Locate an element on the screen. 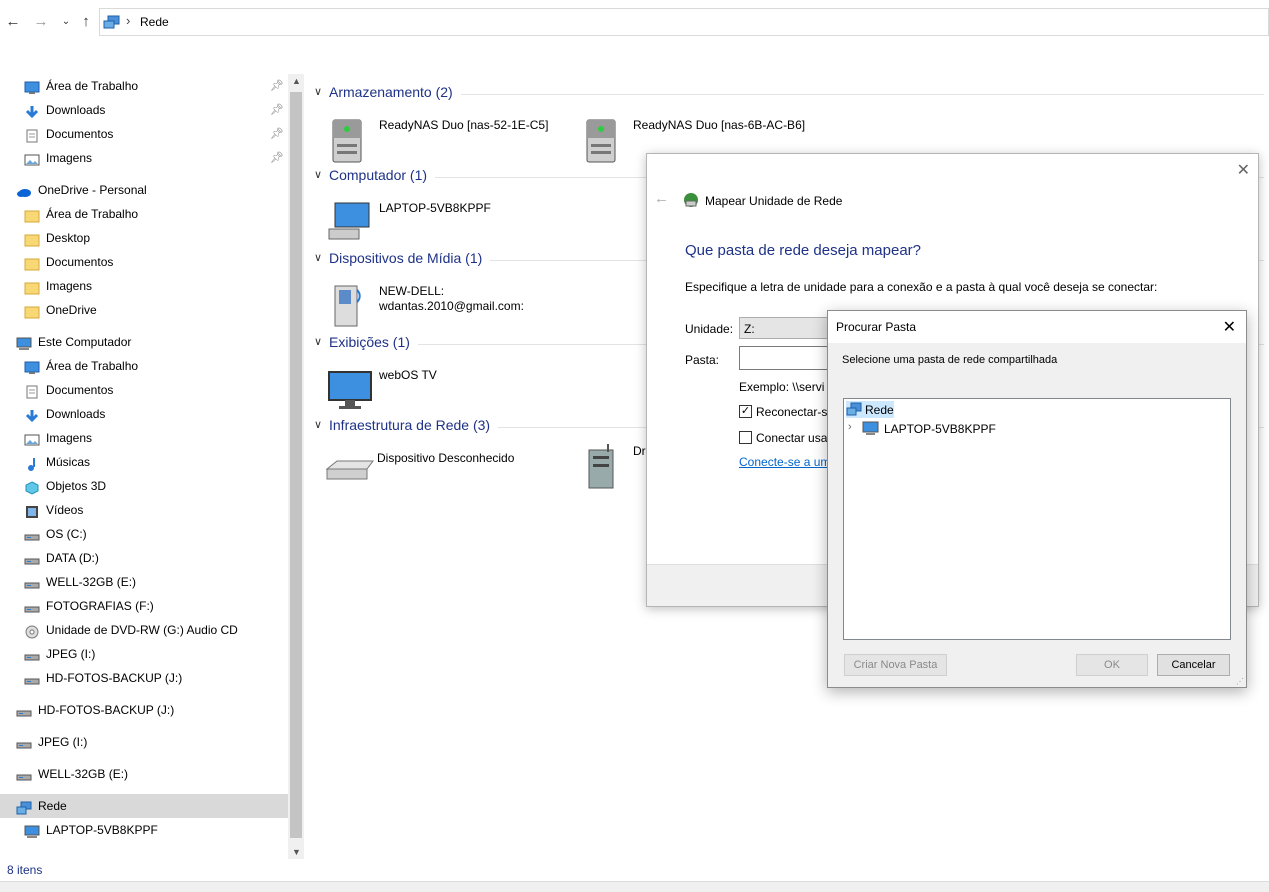  sidebar-item-onedrive-4: OneDrive is located at coordinates (144, 310).